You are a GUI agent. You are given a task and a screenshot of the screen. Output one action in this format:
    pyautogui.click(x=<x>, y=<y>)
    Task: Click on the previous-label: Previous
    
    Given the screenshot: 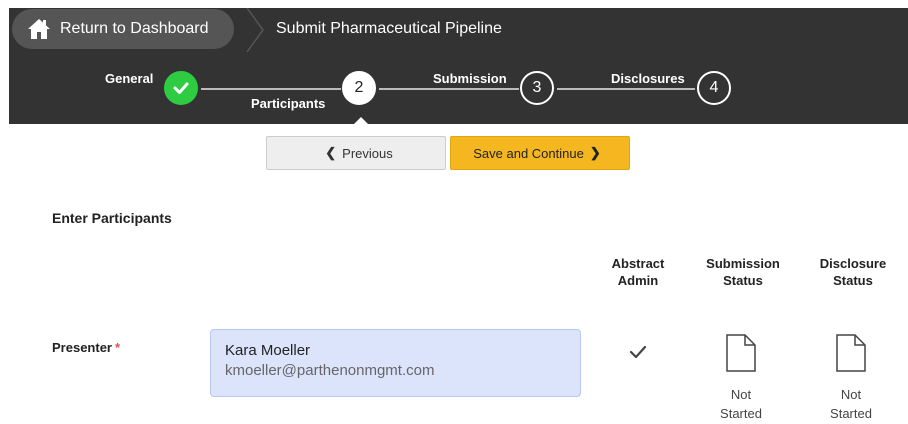 What is the action you would take?
    pyautogui.click(x=367, y=153)
    